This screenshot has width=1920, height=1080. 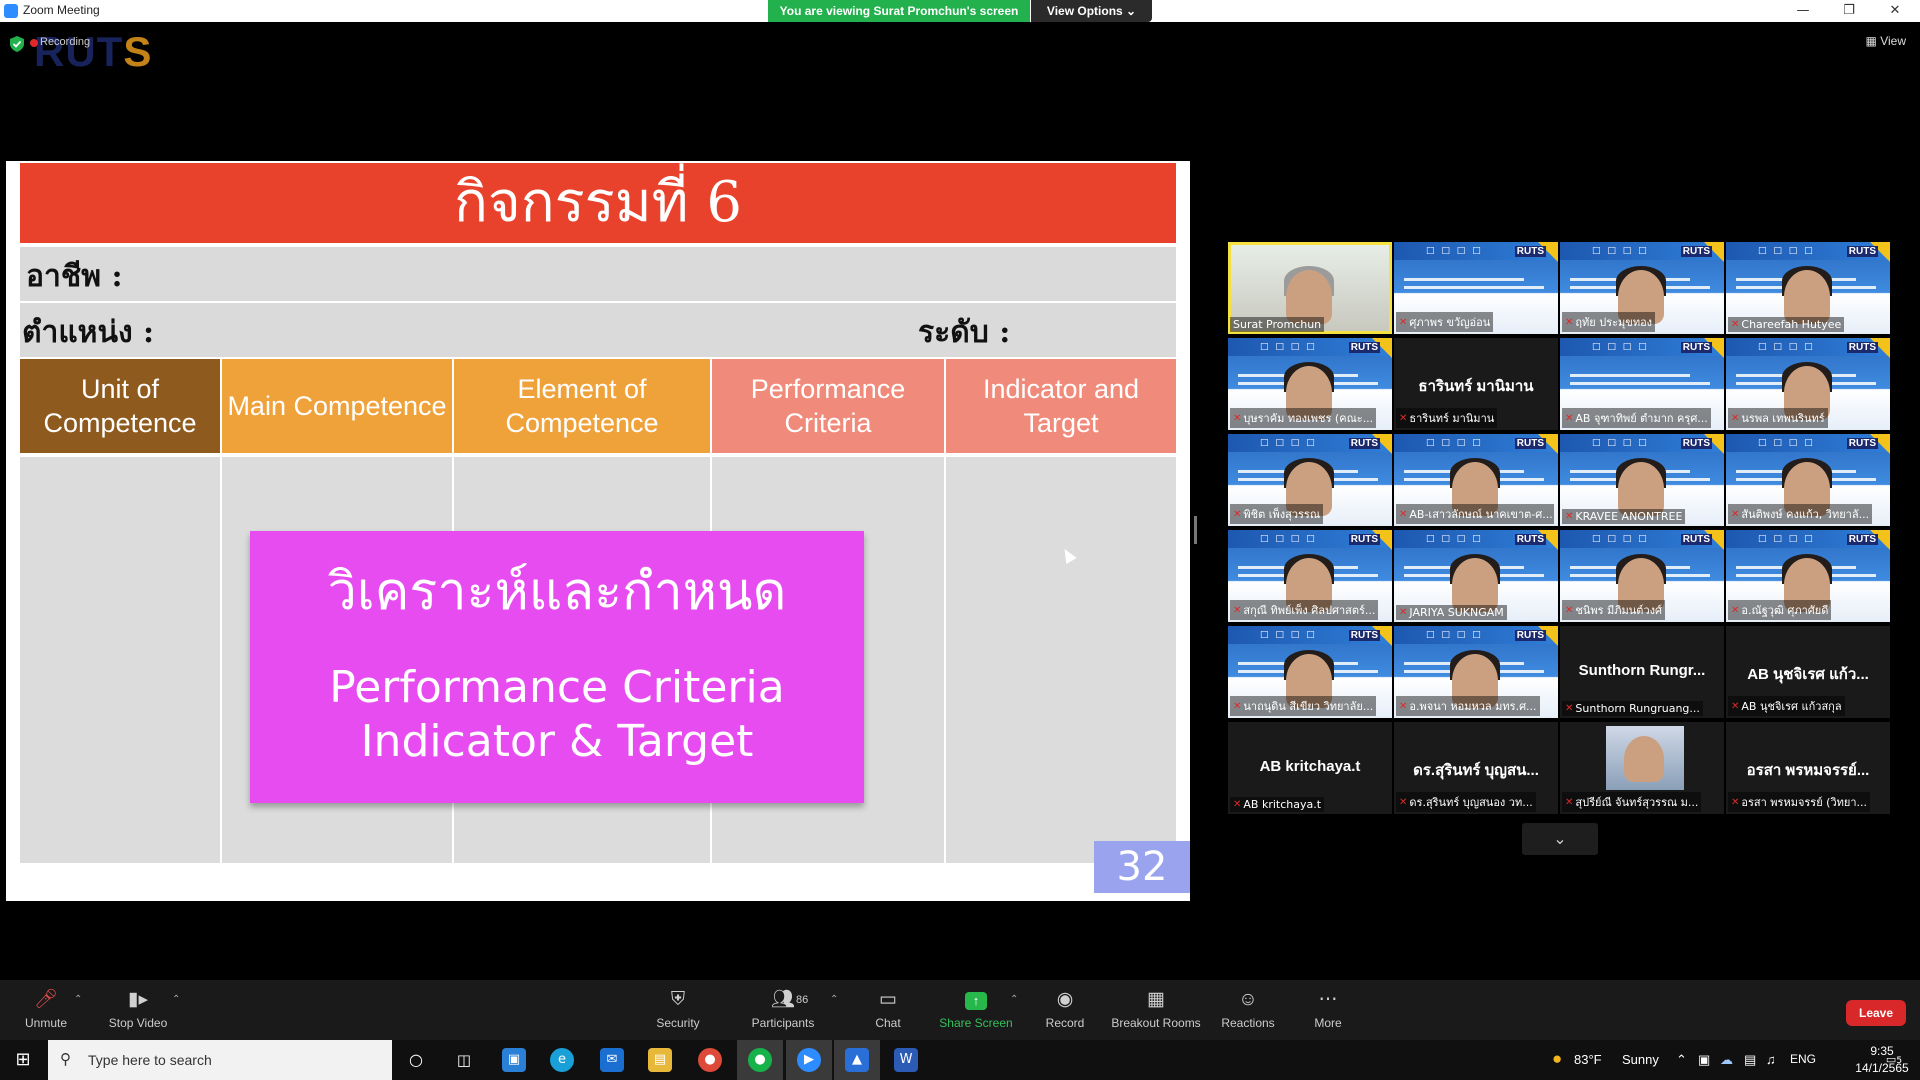 What do you see at coordinates (1803, 1059) in the screenshot?
I see `input-language: ENG` at bounding box center [1803, 1059].